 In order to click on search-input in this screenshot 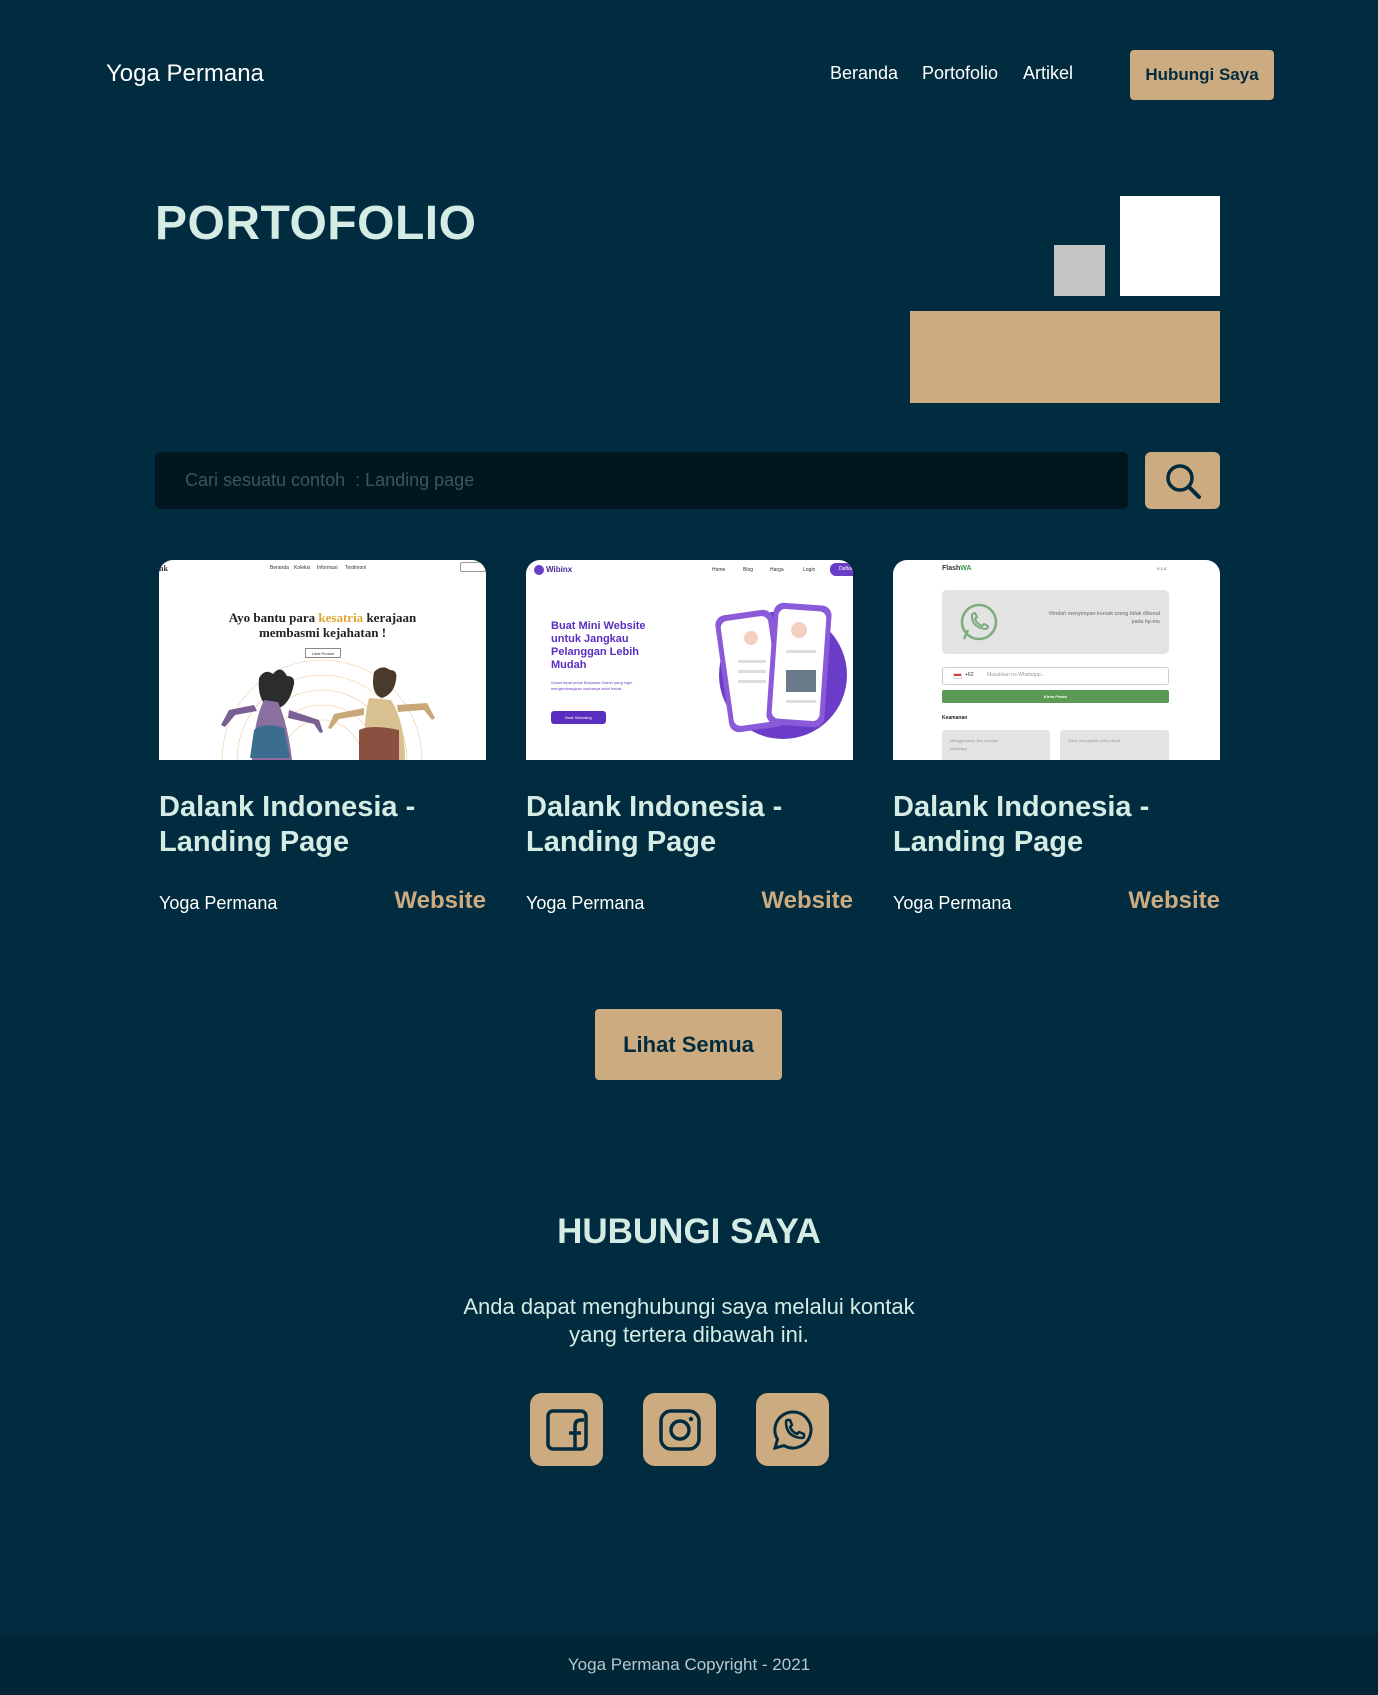, I will do `click(641, 480)`.